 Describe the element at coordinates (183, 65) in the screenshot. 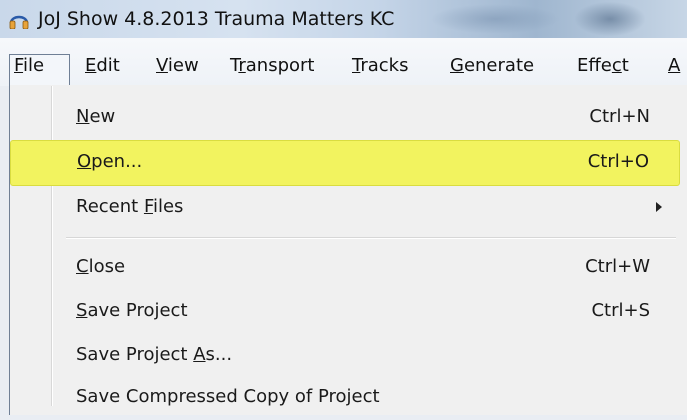

I see `menu-view-rest: iew` at that location.